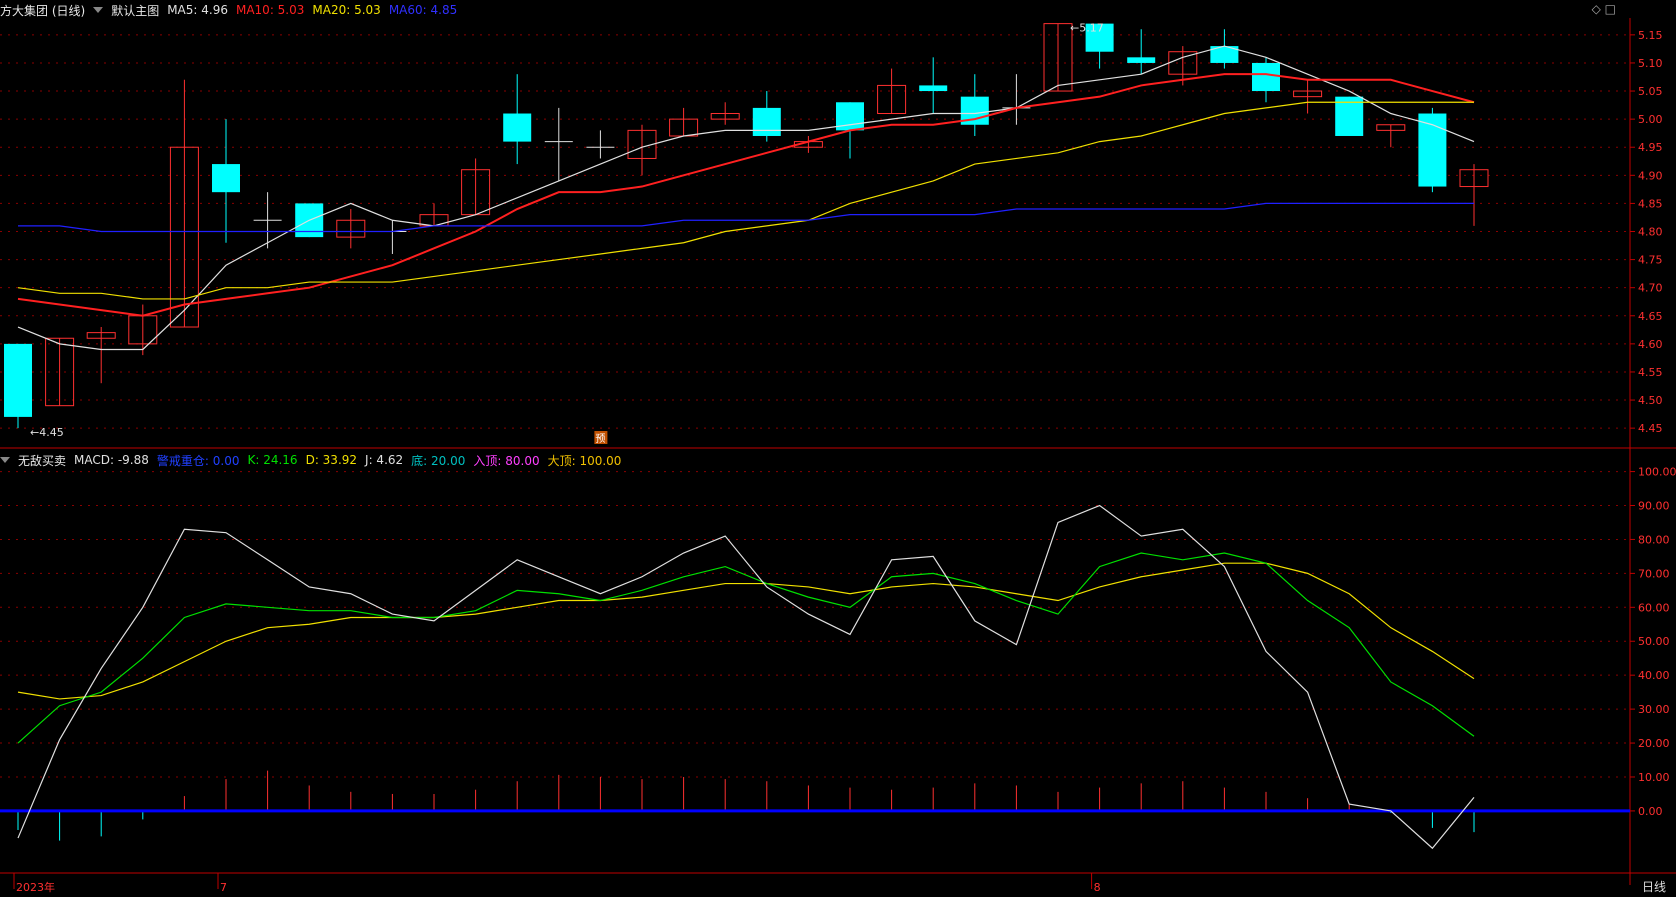 The image size is (1676, 897). I want to click on price-annotation: ←5.17, so click(1087, 28).